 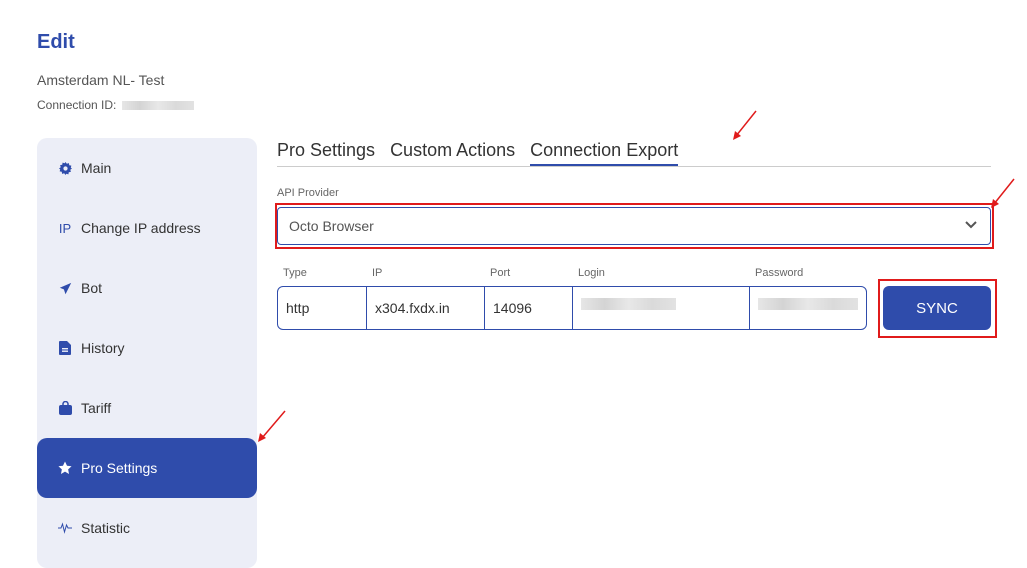 What do you see at coordinates (141, 228) in the screenshot?
I see `sidebar-item-label: Change IP address` at bounding box center [141, 228].